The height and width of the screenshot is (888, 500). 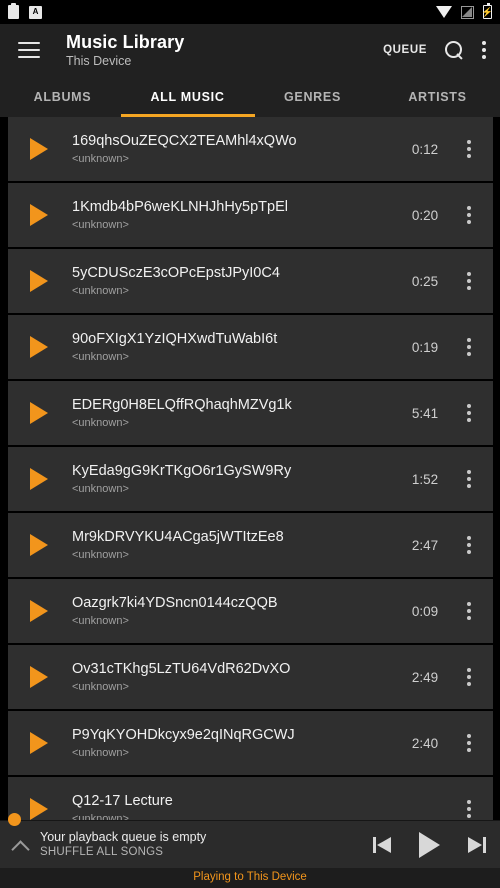 I want to click on hamburger-icon, so click(x=29, y=50).